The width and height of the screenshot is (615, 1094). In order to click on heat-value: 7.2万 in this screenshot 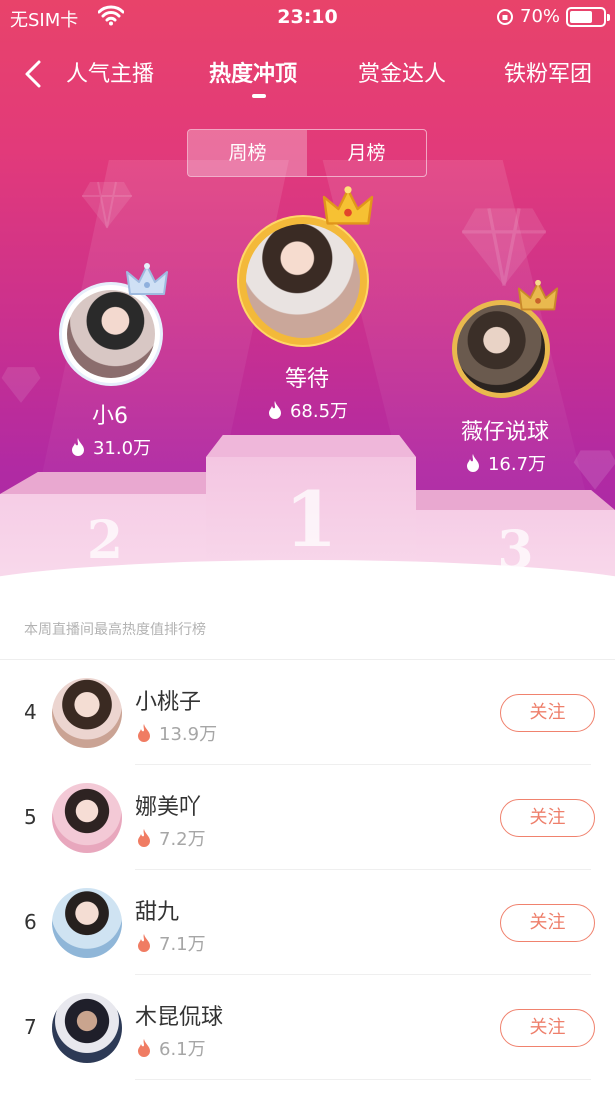, I will do `click(170, 838)`.